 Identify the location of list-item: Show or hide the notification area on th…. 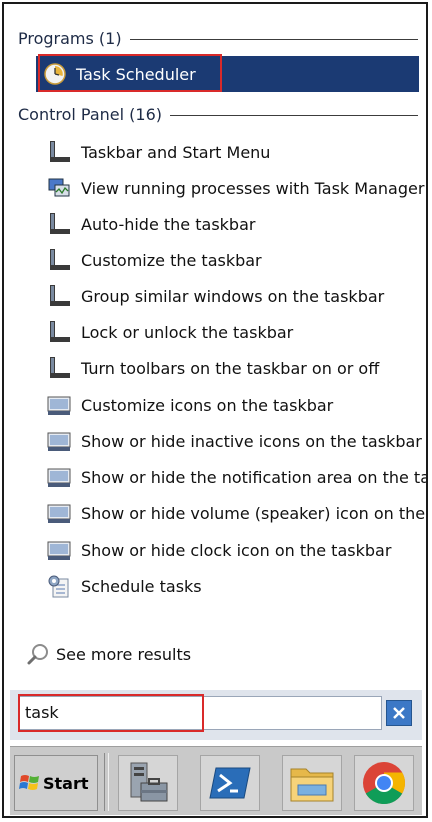
(236, 477).